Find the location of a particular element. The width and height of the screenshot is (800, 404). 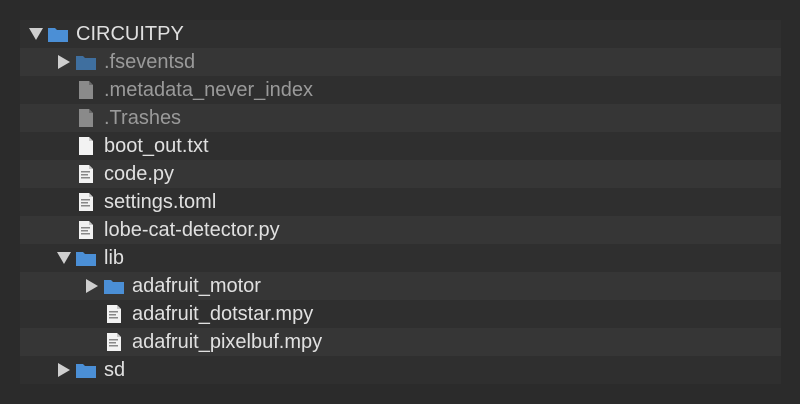

tree-item-adafruit-dotstar-mpy: adafruit_dotstar.mpy is located at coordinates (400, 314).